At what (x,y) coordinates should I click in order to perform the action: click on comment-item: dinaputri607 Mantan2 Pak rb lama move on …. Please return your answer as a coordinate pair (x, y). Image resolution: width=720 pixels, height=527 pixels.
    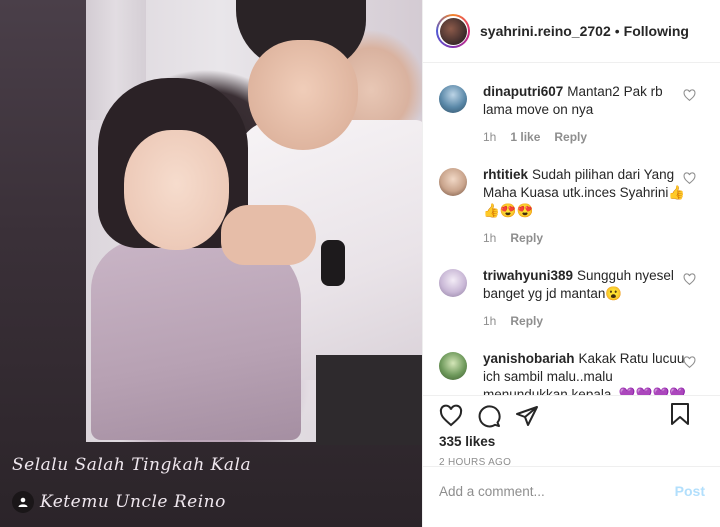
    Looking at the image, I should click on (571, 104).